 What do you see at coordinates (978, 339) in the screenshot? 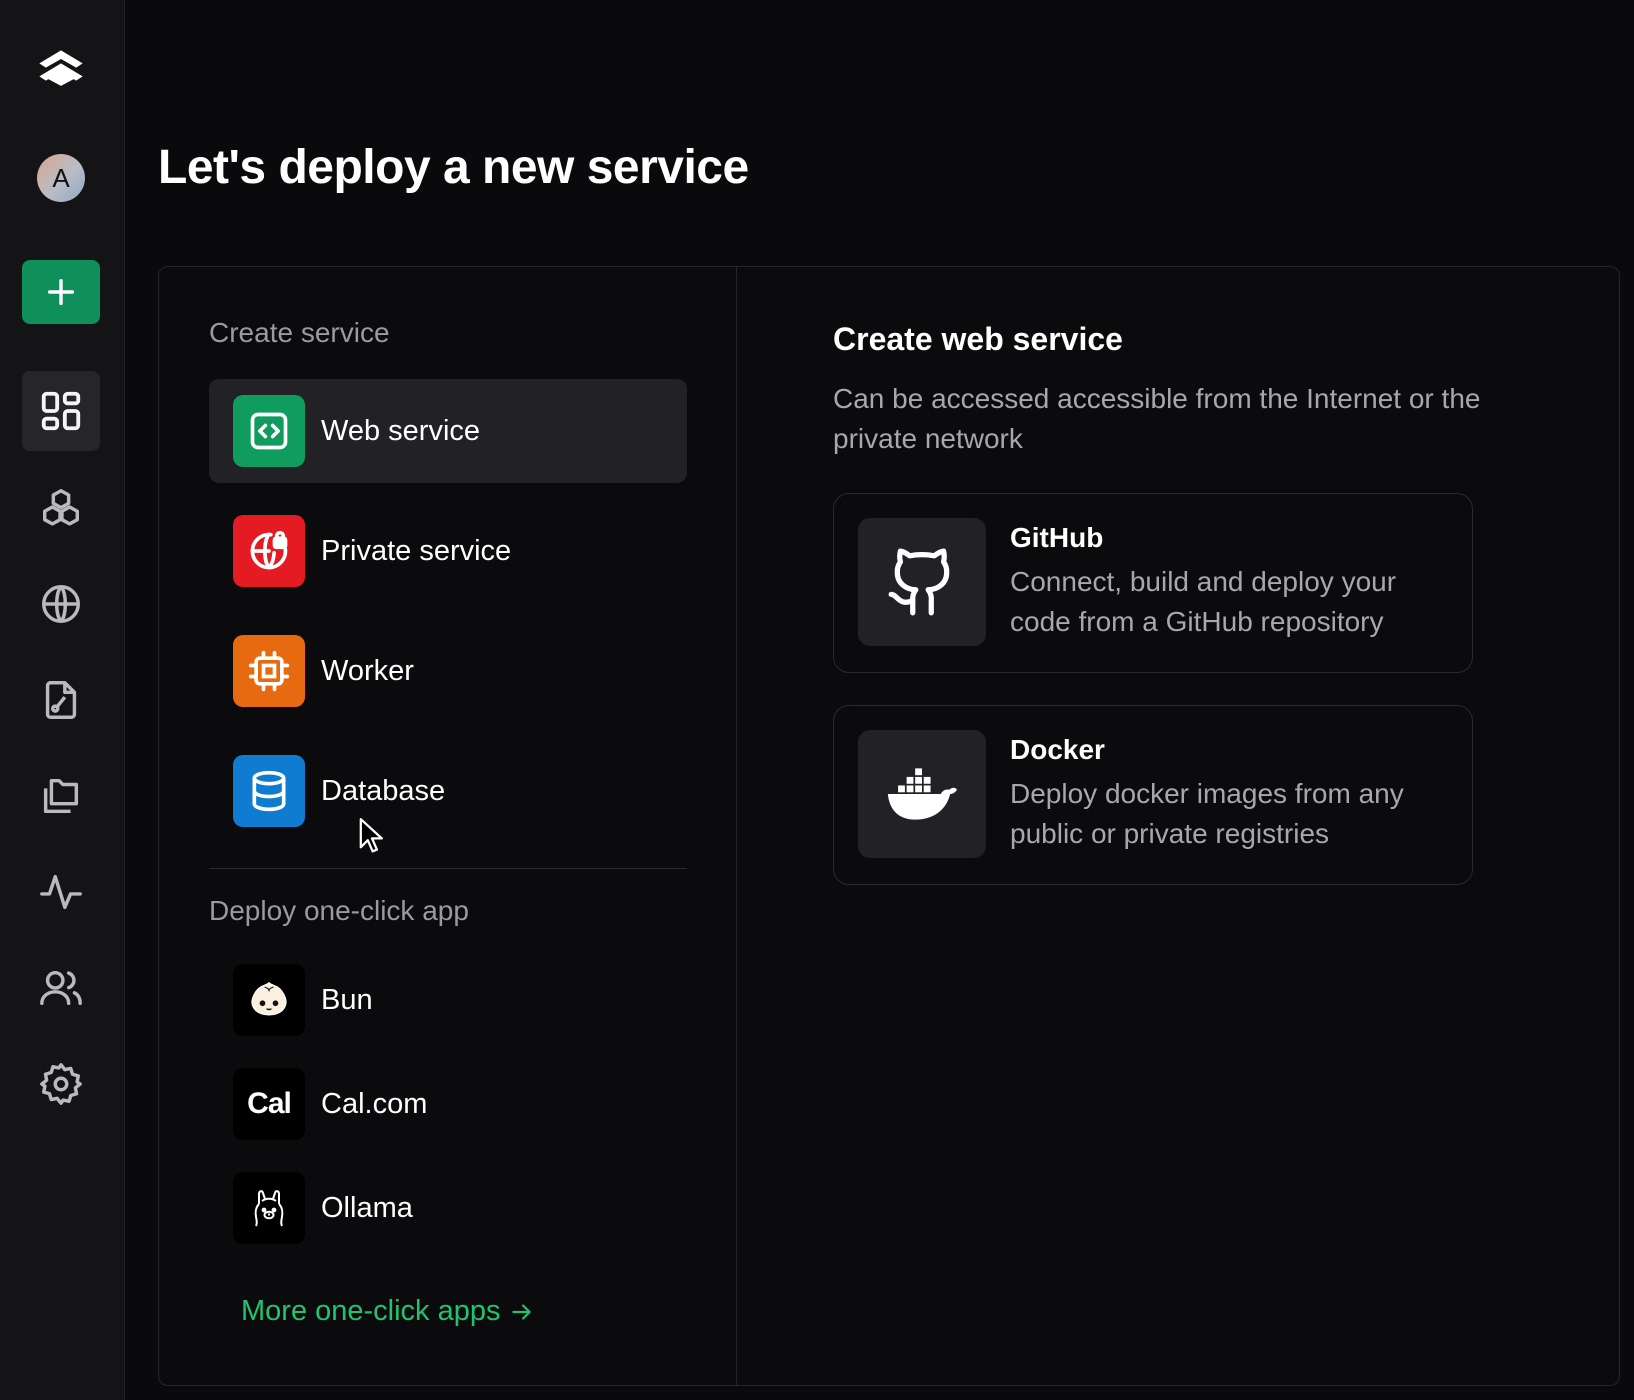
I see `detail-title: Create web service` at bounding box center [978, 339].